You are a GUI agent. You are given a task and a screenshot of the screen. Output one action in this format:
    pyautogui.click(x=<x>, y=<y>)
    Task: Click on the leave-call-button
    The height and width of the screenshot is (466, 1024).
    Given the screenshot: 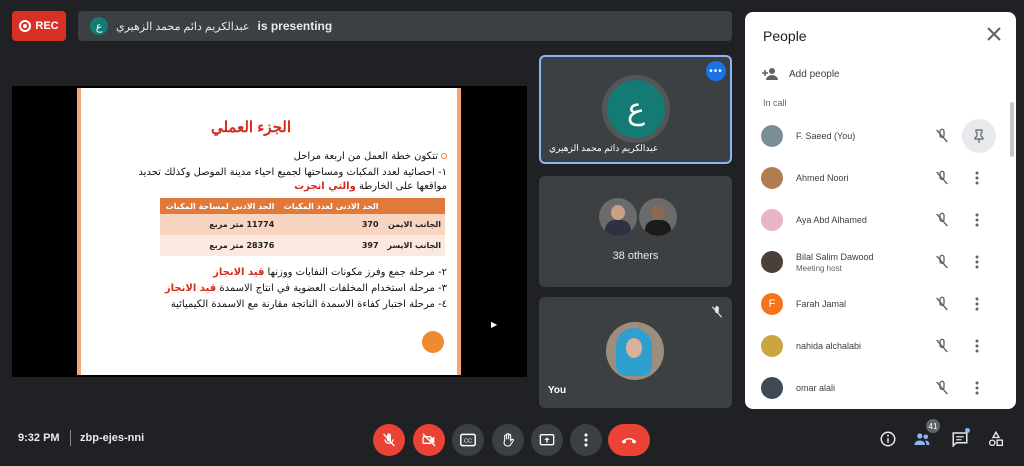 What is the action you would take?
    pyautogui.click(x=629, y=440)
    